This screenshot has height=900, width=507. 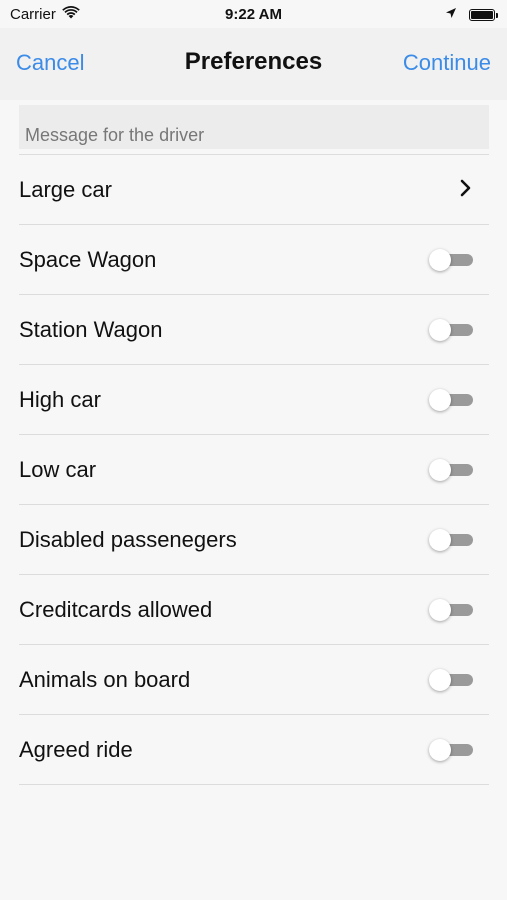 I want to click on low-car-toggle, so click(x=451, y=470).